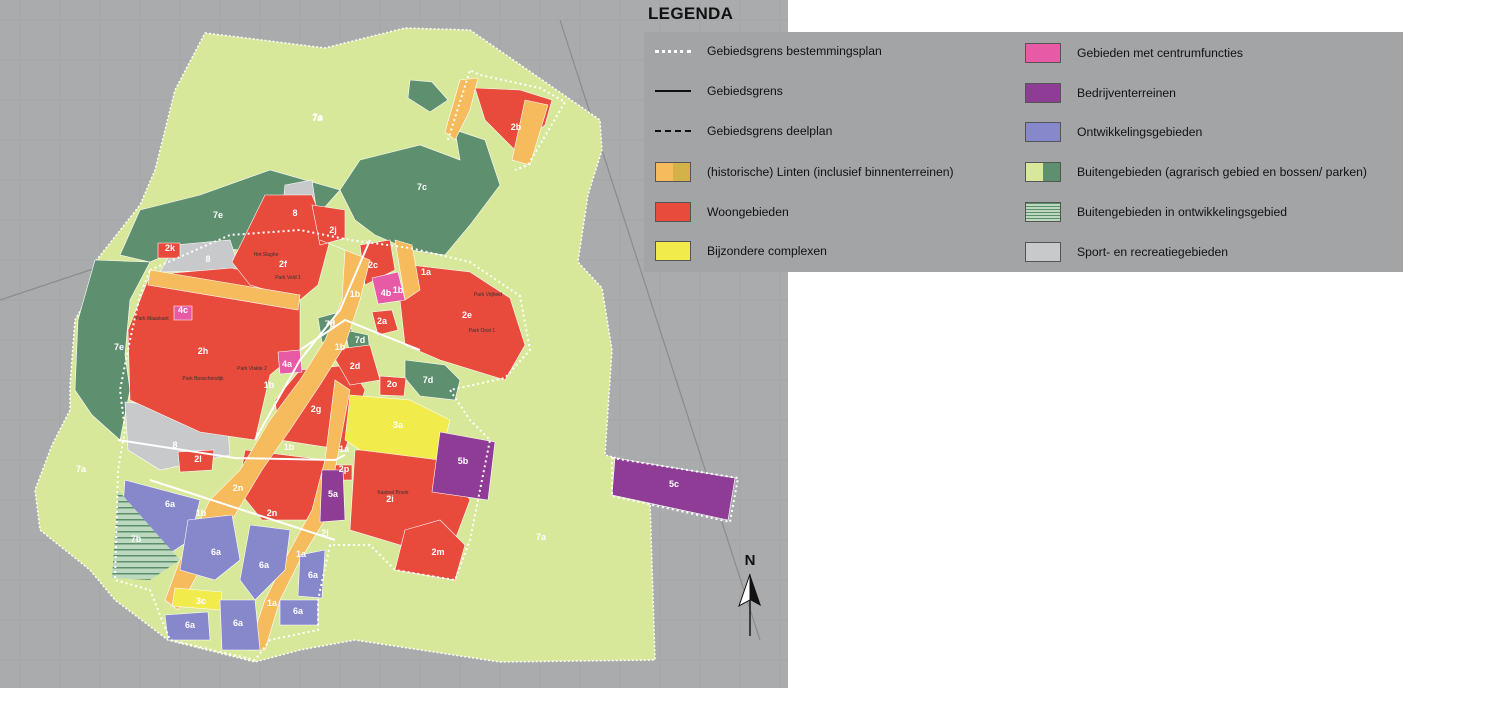 This screenshot has height=720, width=1492. I want to click on zone-label: 2d, so click(355, 366).